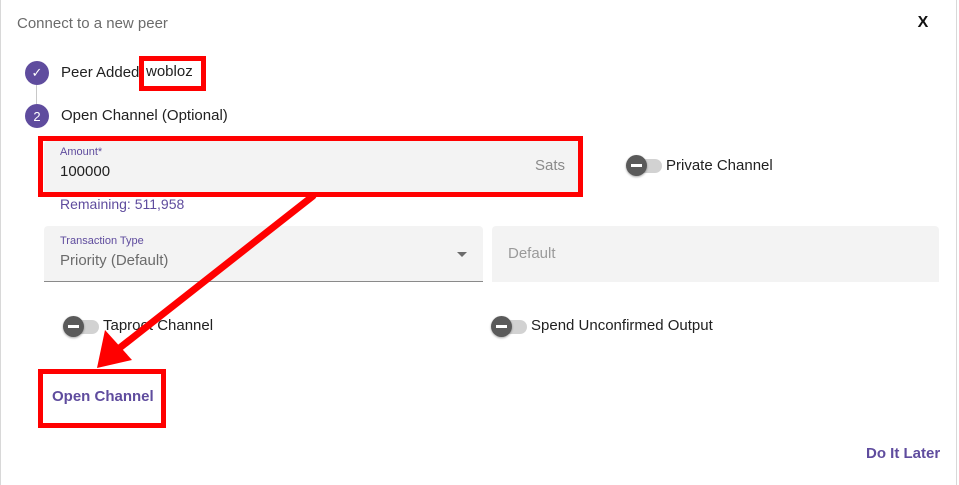 This screenshot has height=485, width=959. I want to click on spend-unconfirmed-label: Spend Unconfirmed Output, so click(622, 325).